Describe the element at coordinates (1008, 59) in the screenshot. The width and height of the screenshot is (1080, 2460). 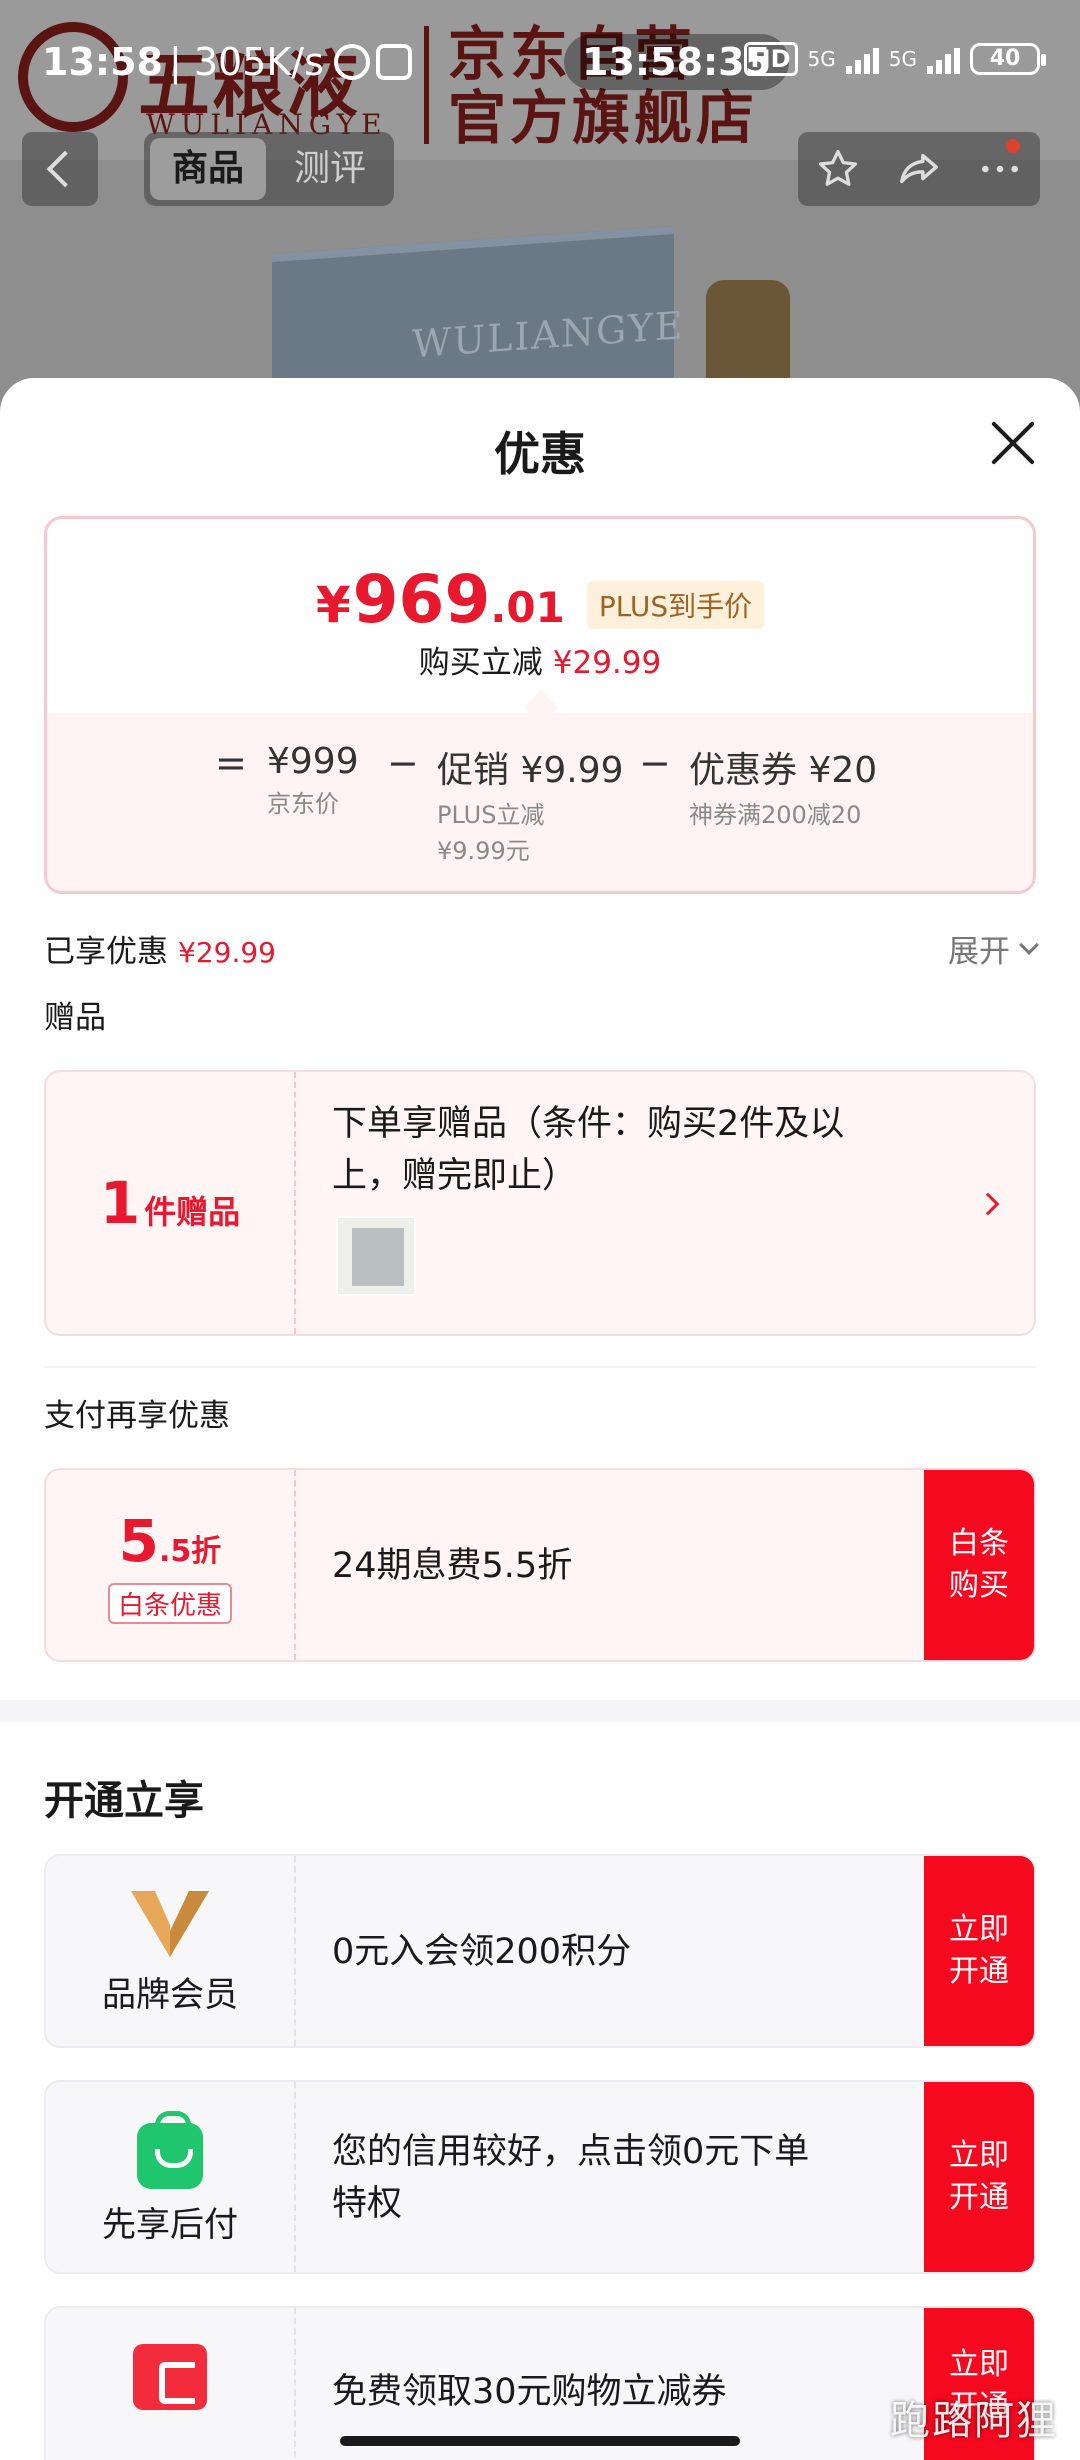
I see `battery-icon: 40` at that location.